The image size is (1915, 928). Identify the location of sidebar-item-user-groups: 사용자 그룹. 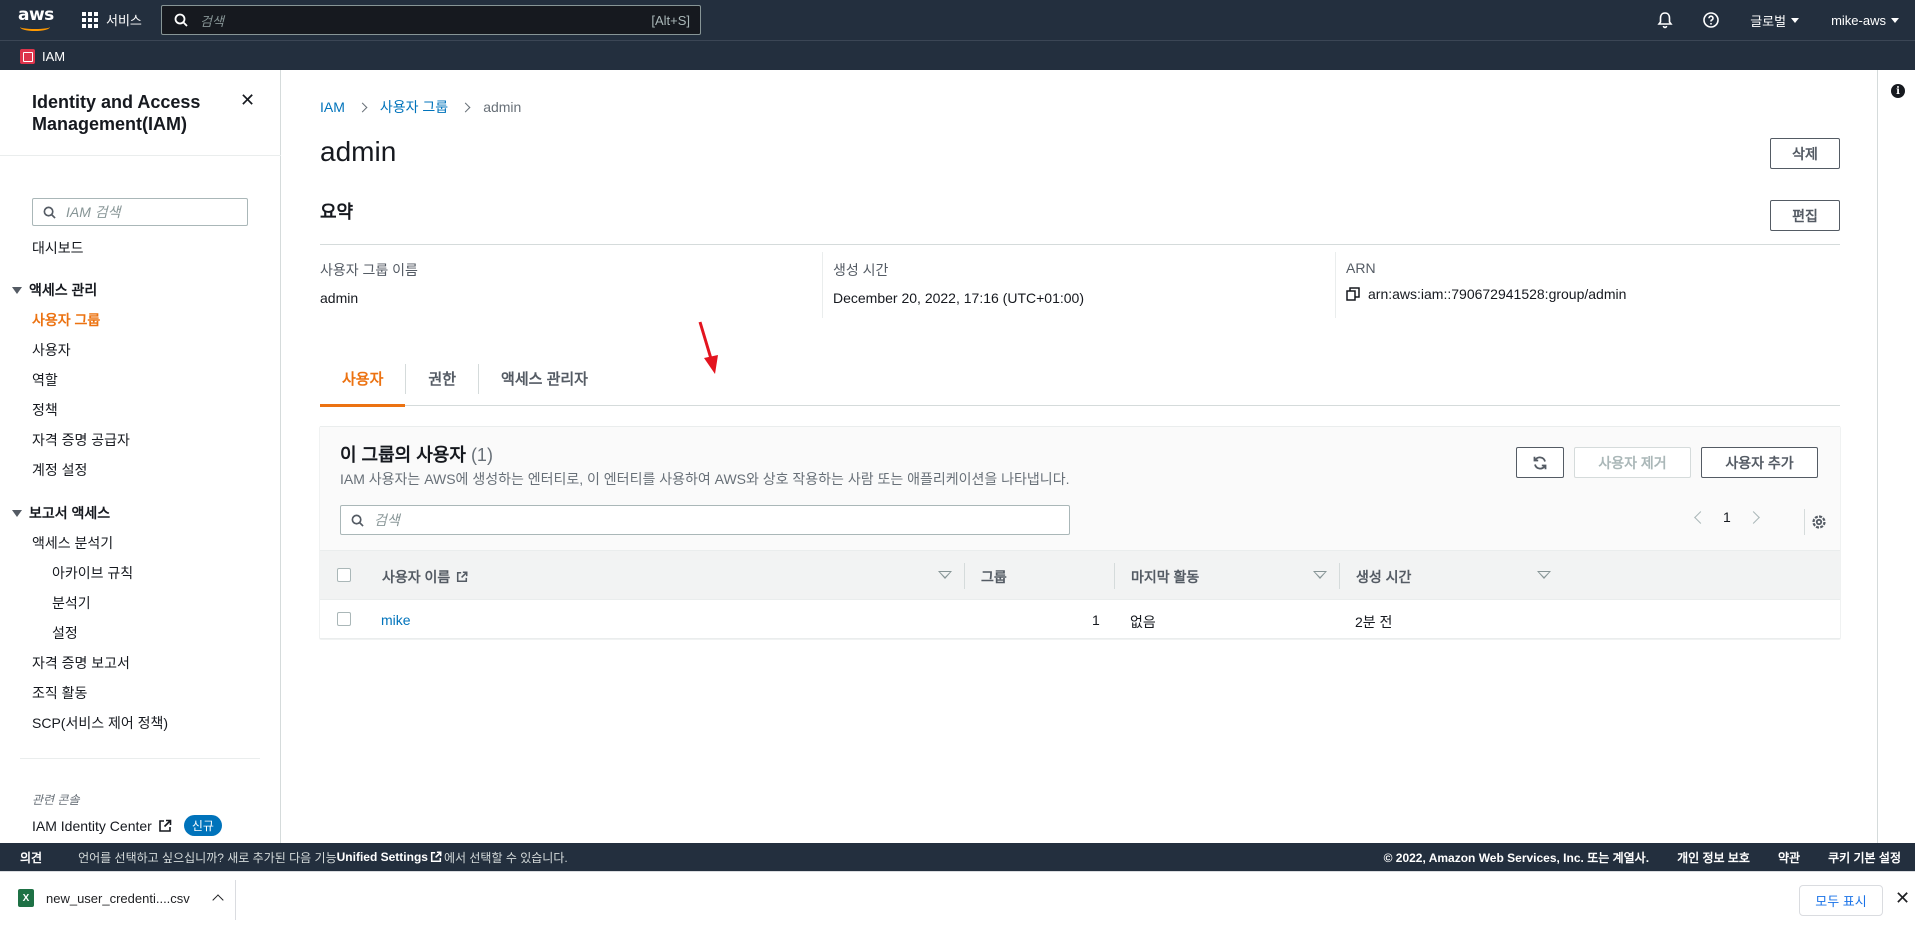
(66, 320).